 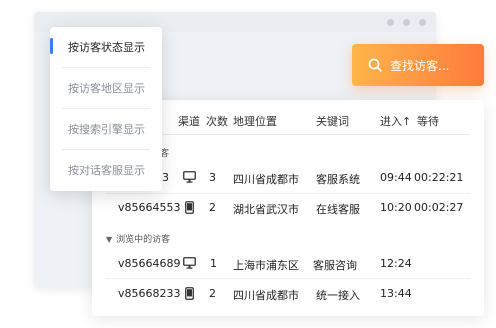 I want to click on keyword: 客服系统, so click(x=338, y=179).